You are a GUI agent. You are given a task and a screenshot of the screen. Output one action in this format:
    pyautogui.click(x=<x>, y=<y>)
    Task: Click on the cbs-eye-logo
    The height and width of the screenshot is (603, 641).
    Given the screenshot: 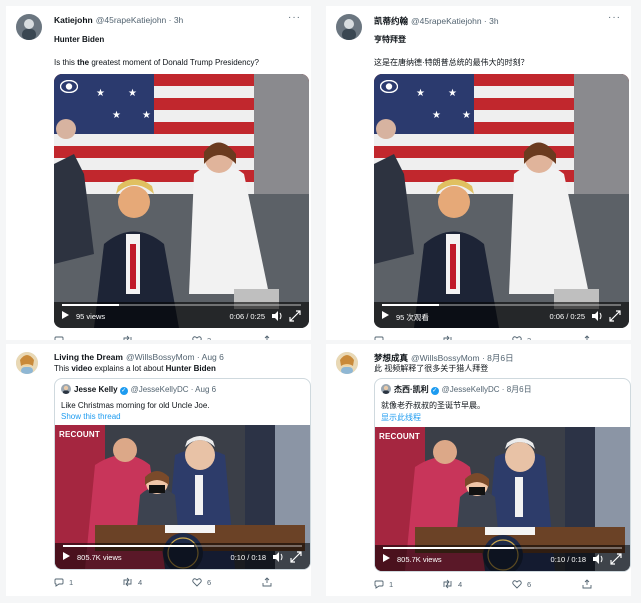 What is the action you would take?
    pyautogui.click(x=69, y=86)
    